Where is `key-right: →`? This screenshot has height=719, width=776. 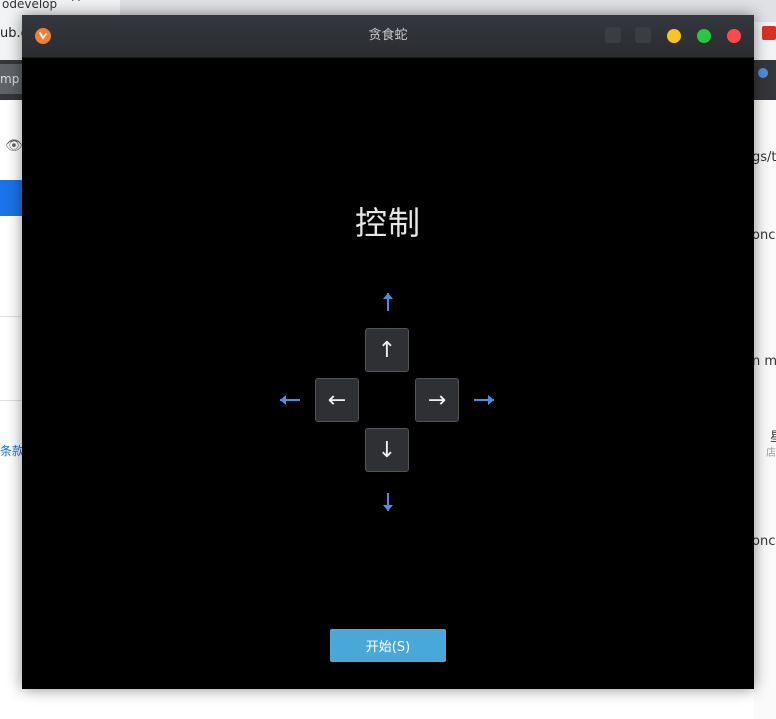
key-right: → is located at coordinates (437, 400).